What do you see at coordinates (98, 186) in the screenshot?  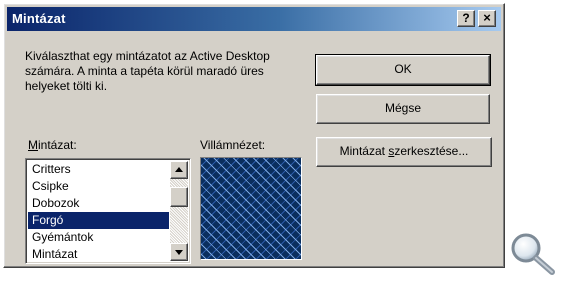 I see `pattern-list-item: Csipke` at bounding box center [98, 186].